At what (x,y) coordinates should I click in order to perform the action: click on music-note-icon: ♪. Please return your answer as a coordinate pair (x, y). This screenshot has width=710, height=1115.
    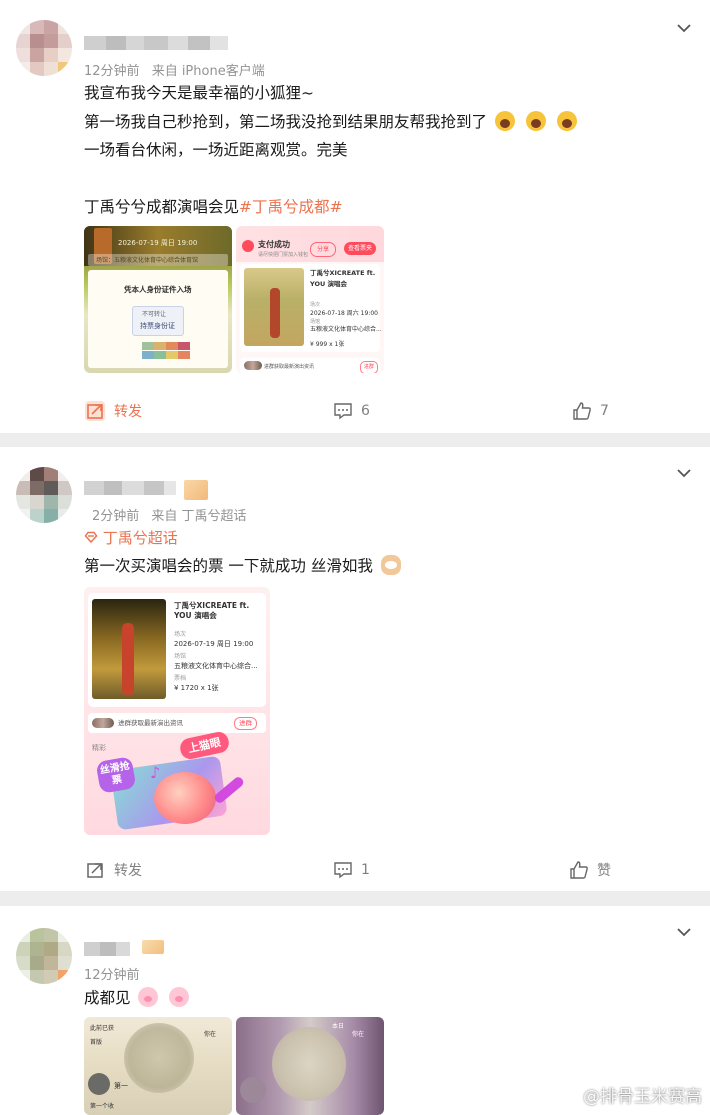
    Looking at the image, I should click on (155, 772).